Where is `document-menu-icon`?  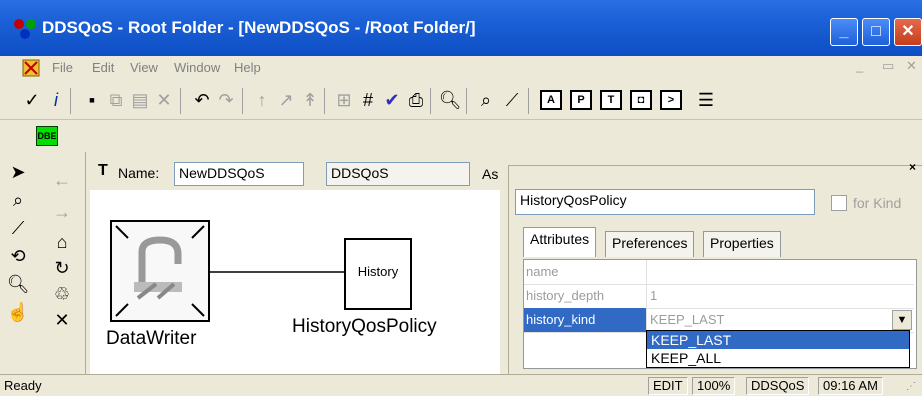 document-menu-icon is located at coordinates (31, 68).